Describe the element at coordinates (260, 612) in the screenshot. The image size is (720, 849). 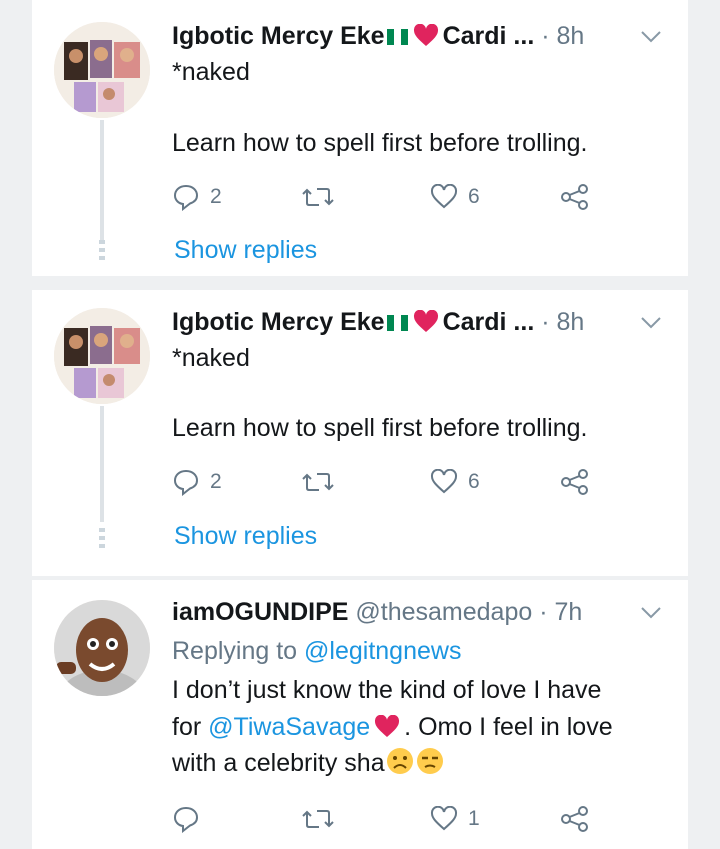
I see `author-name: iamOGUNDIPE` at that location.